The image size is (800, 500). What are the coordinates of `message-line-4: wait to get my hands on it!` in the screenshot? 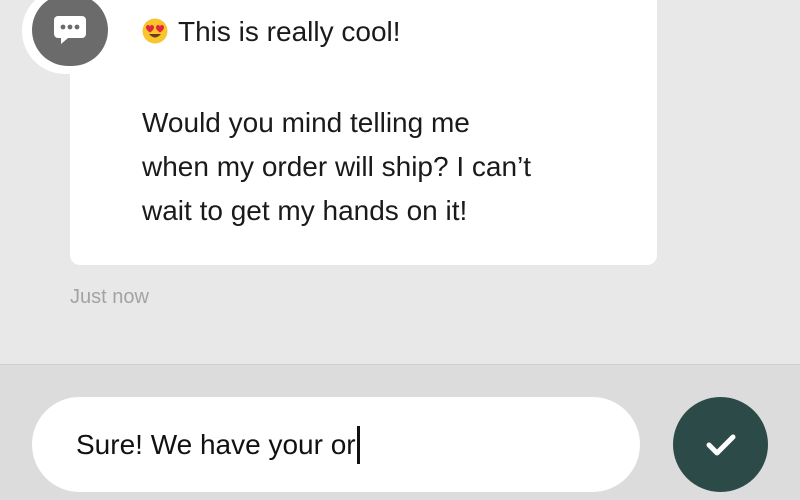 It's located at (305, 210).